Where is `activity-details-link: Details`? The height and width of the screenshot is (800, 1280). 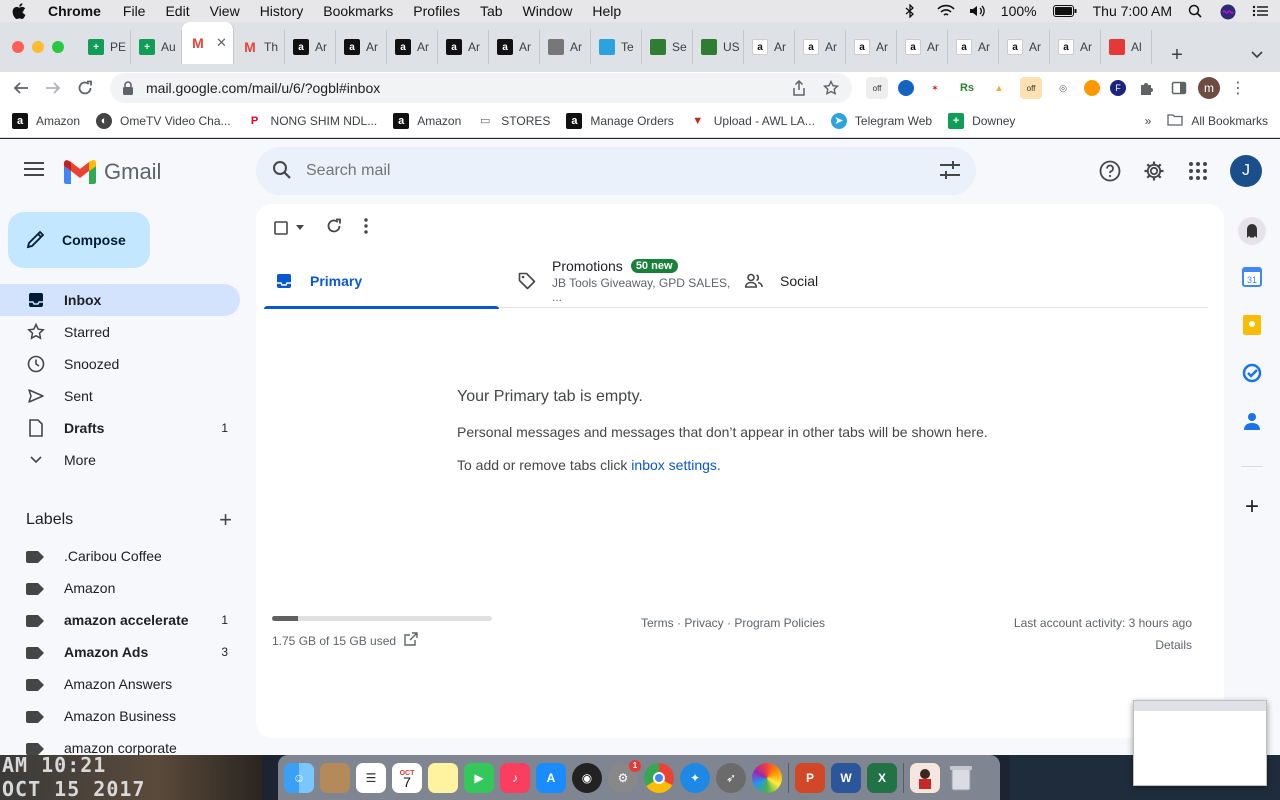 activity-details-link: Details is located at coordinates (1103, 645).